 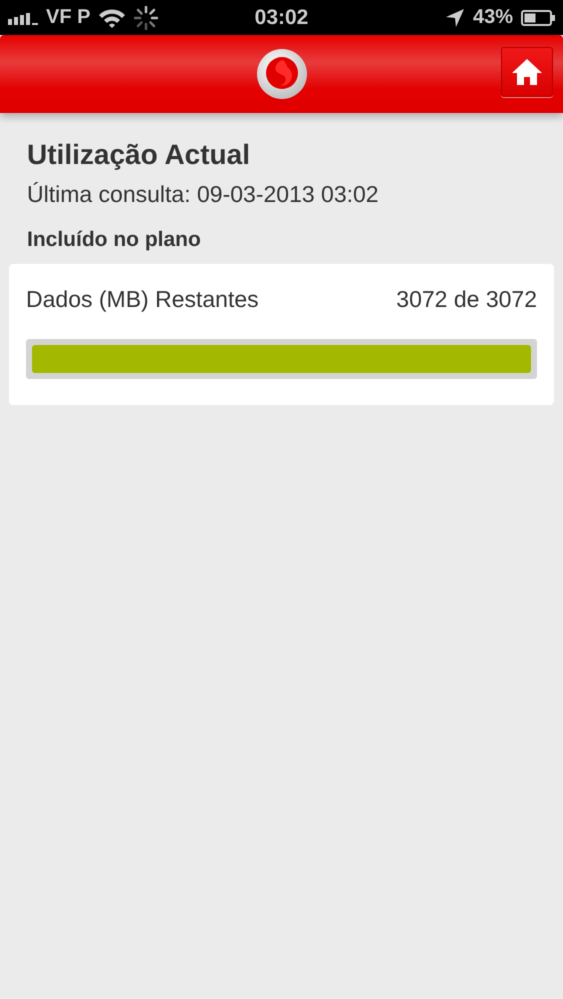 What do you see at coordinates (466, 299) in the screenshot?
I see `usage-reading: 3072 de 3072` at bounding box center [466, 299].